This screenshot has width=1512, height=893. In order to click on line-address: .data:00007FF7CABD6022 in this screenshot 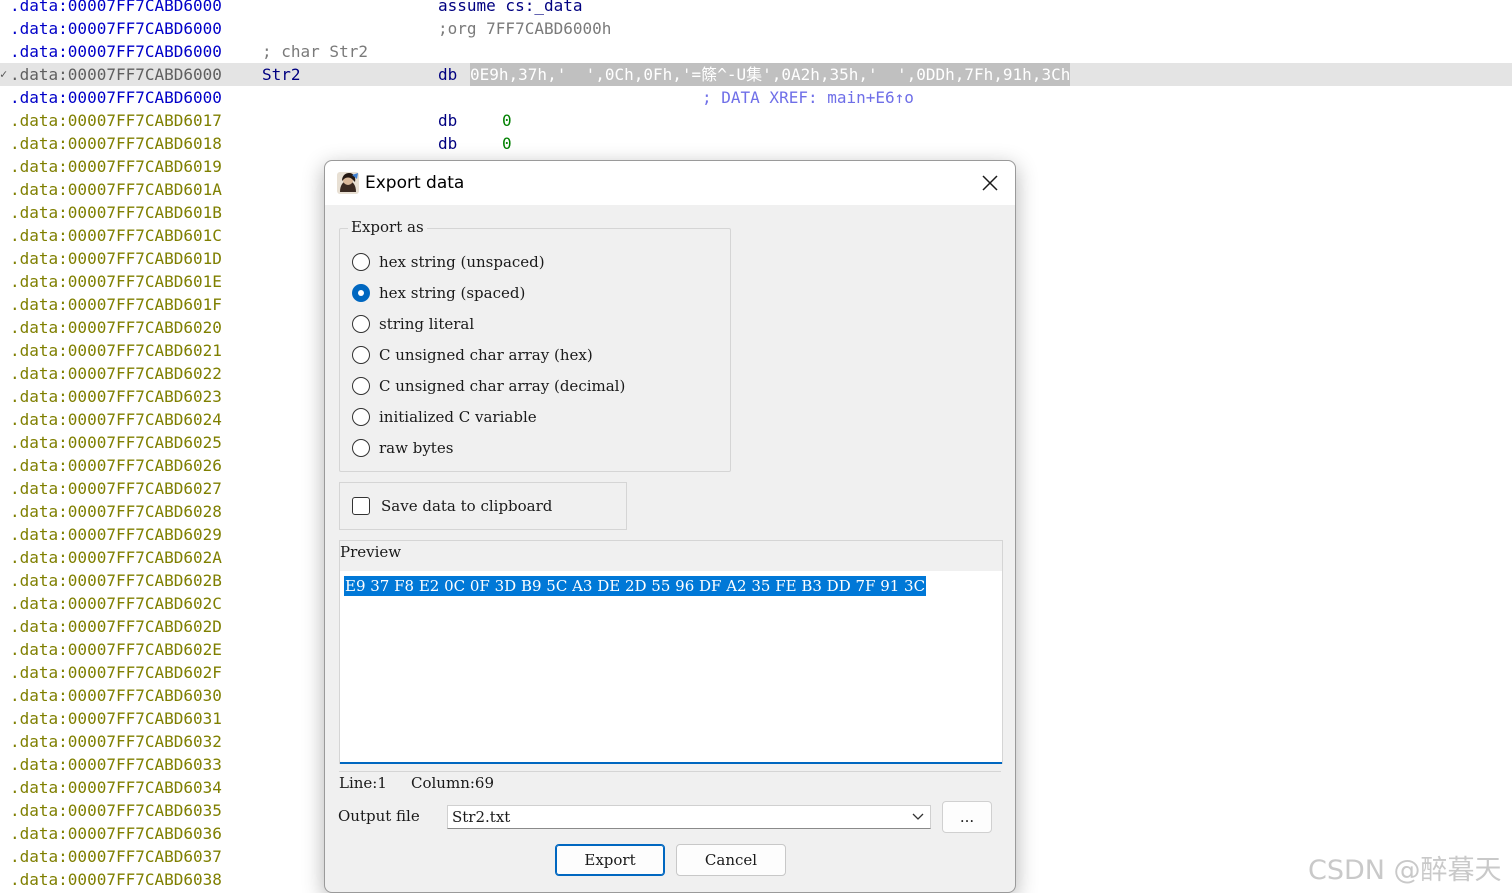, I will do `click(116, 373)`.